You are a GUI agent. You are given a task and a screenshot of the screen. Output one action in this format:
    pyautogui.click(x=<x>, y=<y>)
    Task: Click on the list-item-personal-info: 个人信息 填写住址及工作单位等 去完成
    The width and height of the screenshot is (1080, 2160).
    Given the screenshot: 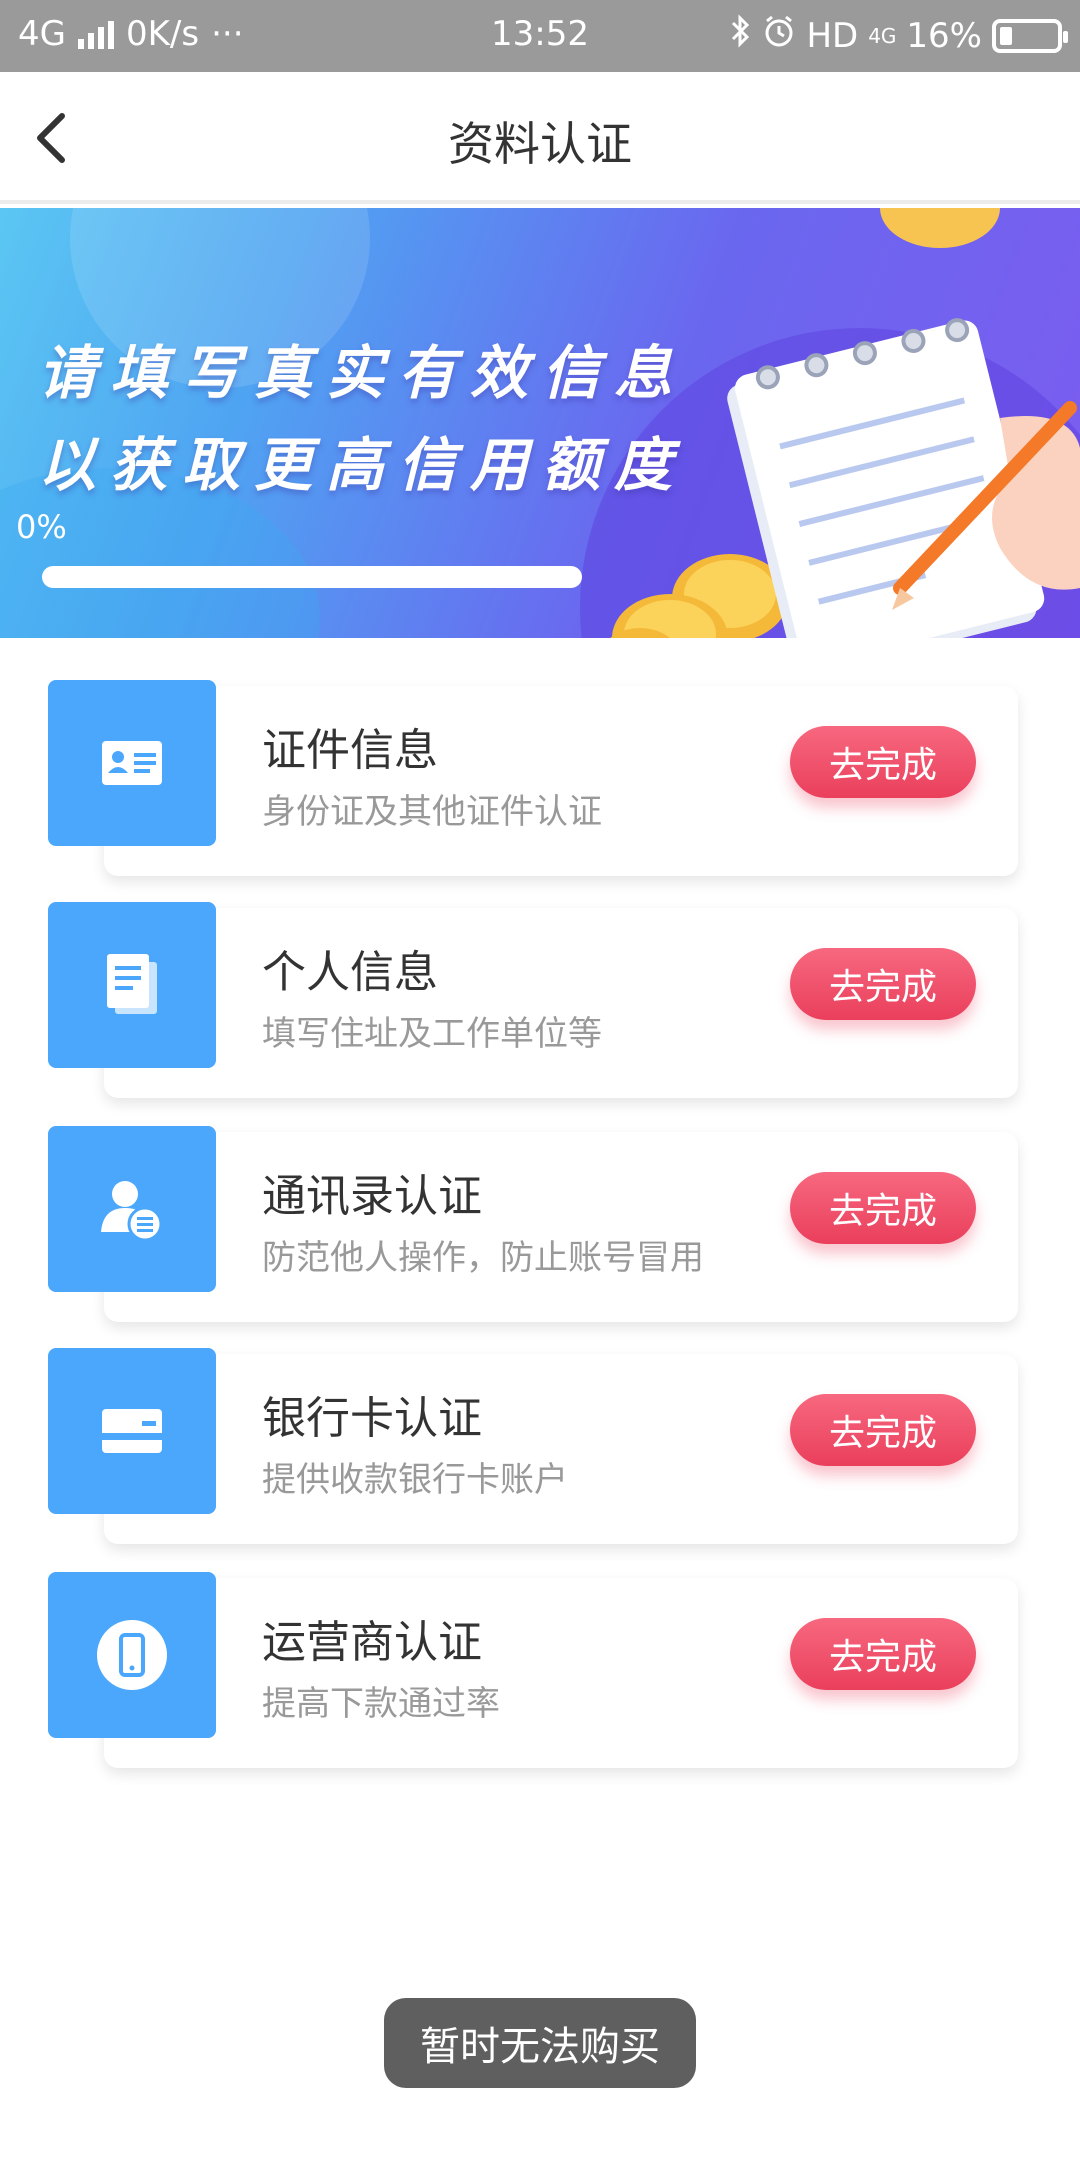 What is the action you would take?
    pyautogui.click(x=533, y=1000)
    